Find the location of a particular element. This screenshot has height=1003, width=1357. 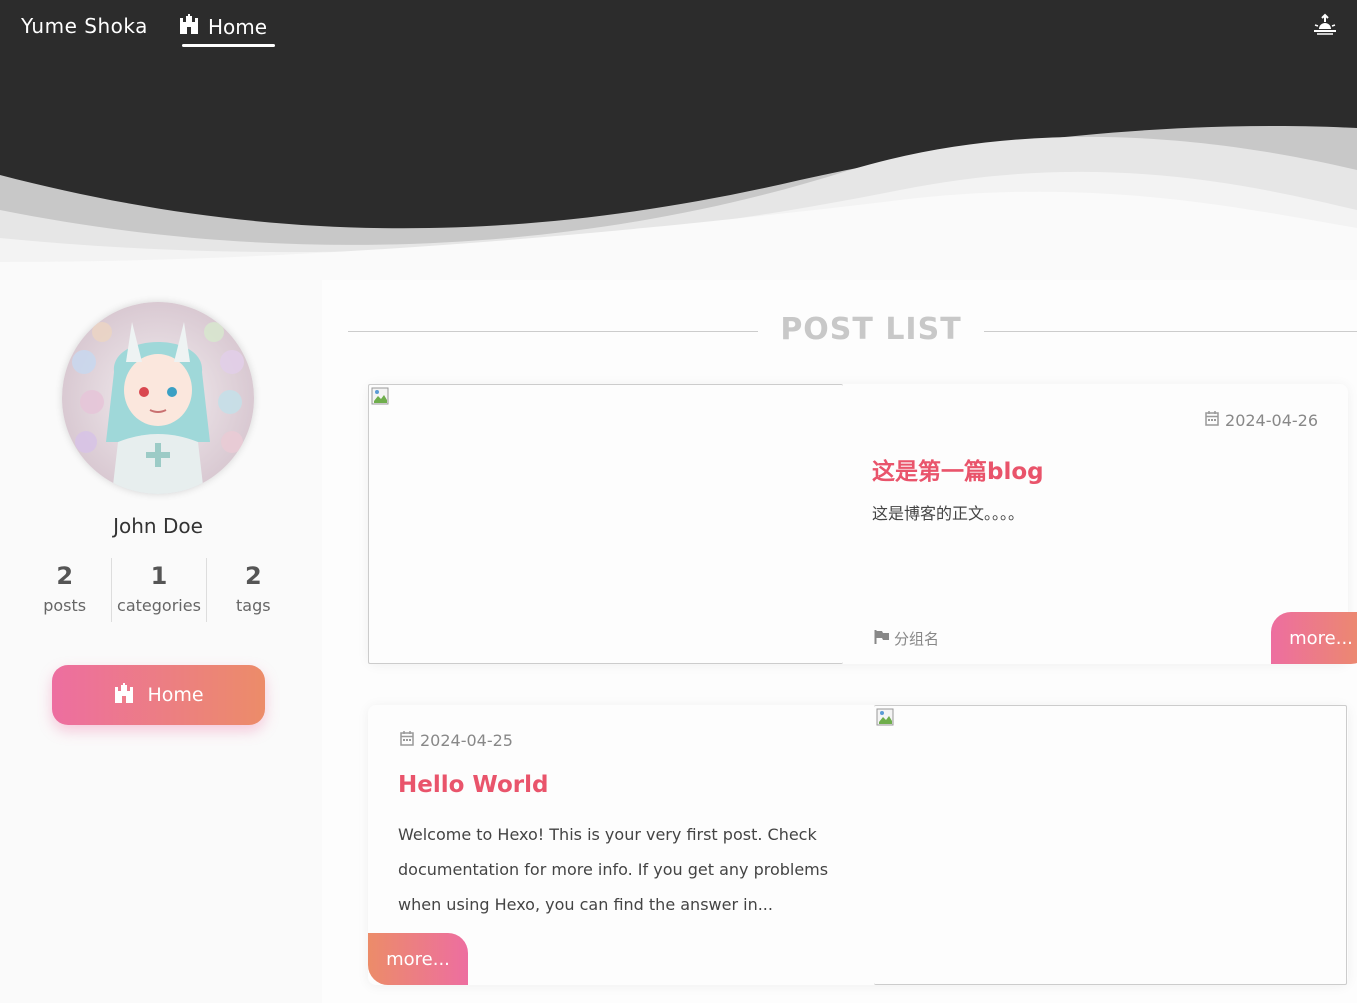

post-date-text: 2024-04-25 is located at coordinates (466, 740).